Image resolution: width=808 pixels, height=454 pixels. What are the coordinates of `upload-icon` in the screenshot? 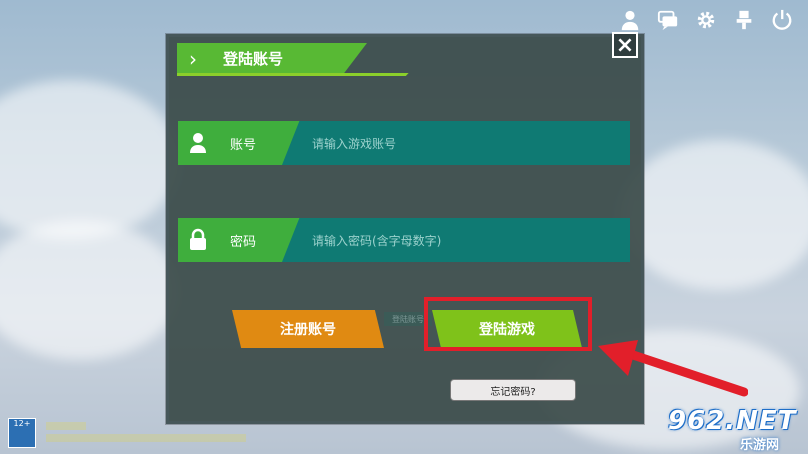 It's located at (744, 20).